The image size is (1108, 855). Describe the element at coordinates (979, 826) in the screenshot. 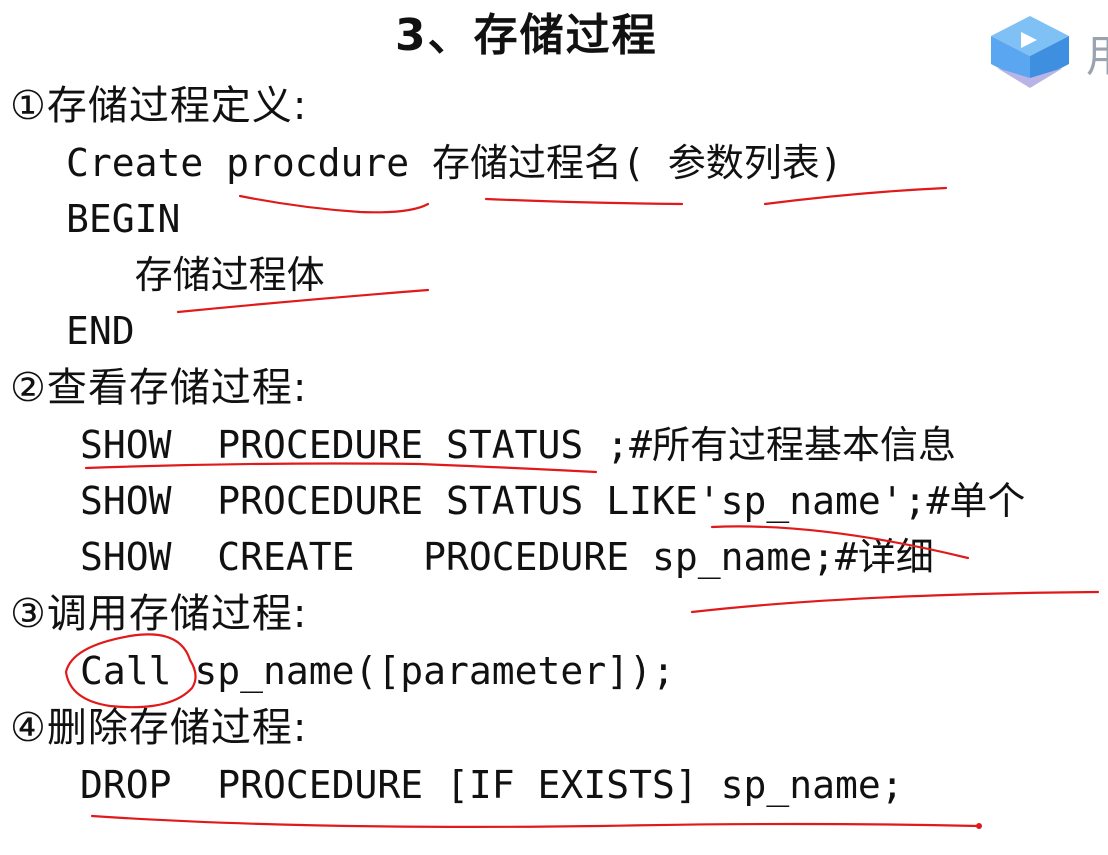

I see `pen-dot` at that location.